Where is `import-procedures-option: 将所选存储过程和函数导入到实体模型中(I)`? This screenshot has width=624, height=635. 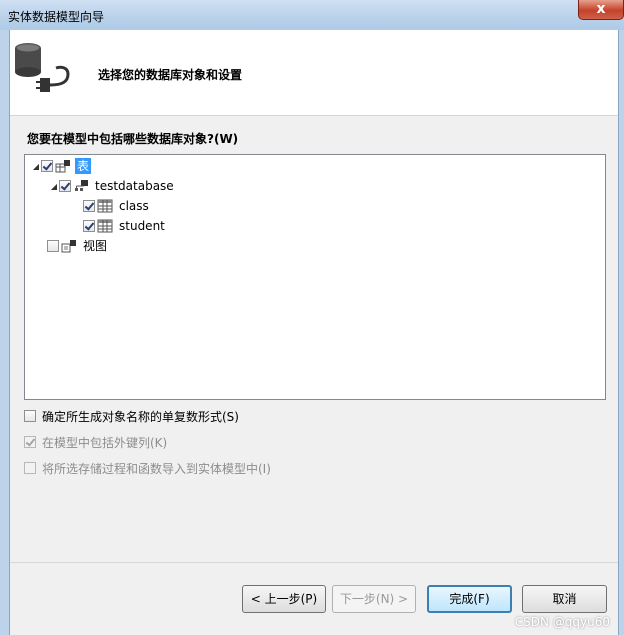
import-procedures-option: 将所选存储过程和函数导入到实体模型中(I) is located at coordinates (147, 468).